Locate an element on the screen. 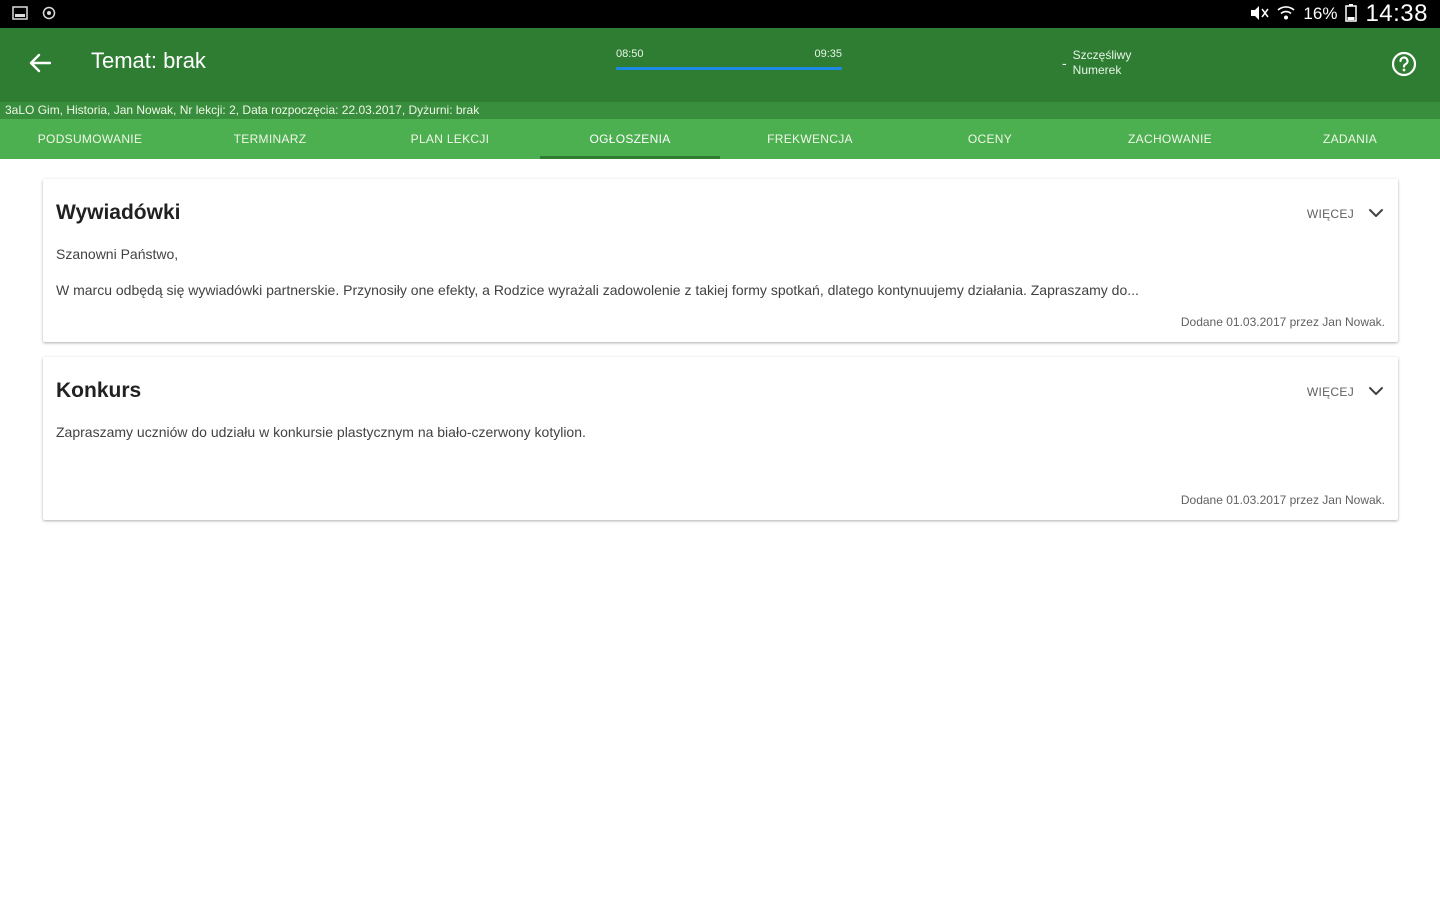 The height and width of the screenshot is (900, 1440). announcement-title: Konkurs is located at coordinates (99, 390).